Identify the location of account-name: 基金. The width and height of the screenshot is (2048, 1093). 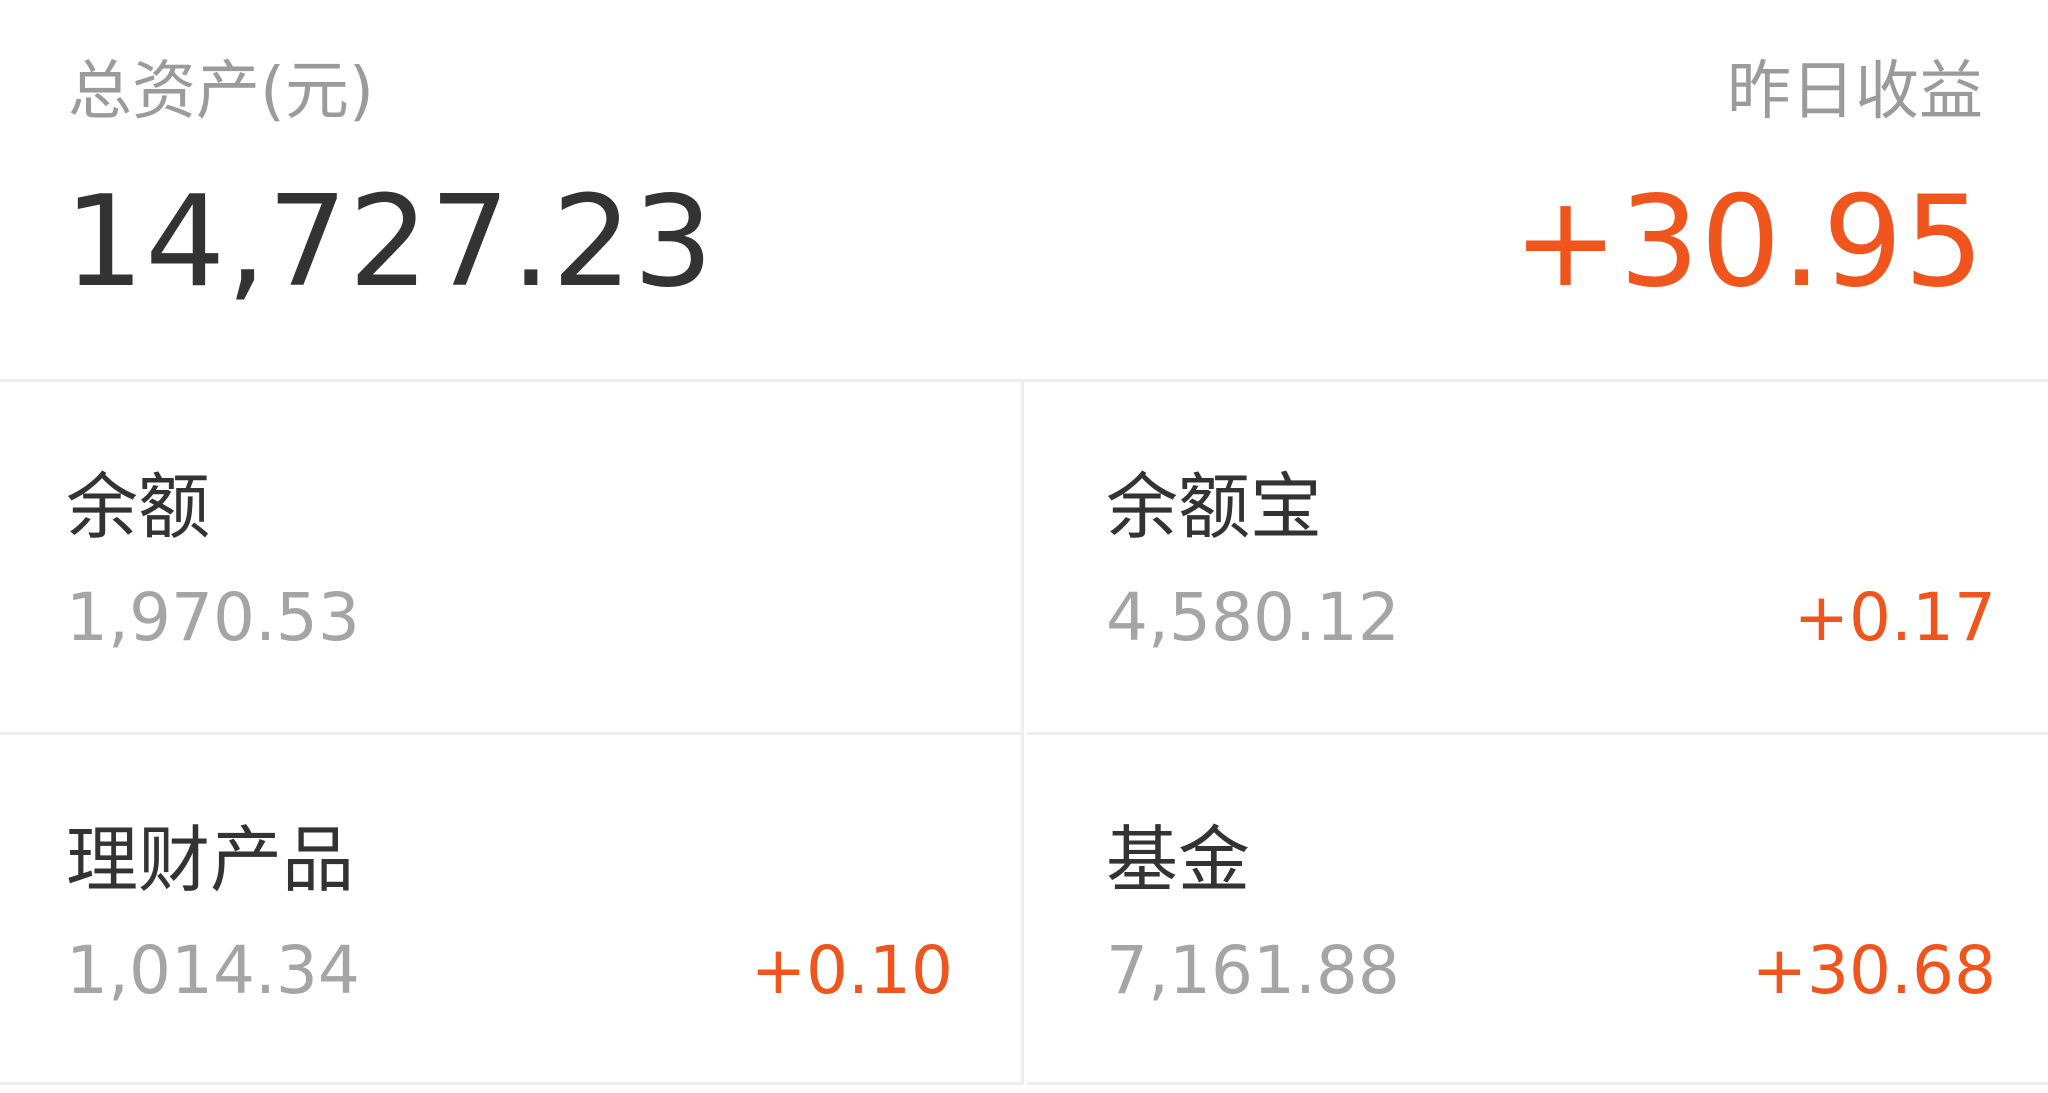
(1178, 860).